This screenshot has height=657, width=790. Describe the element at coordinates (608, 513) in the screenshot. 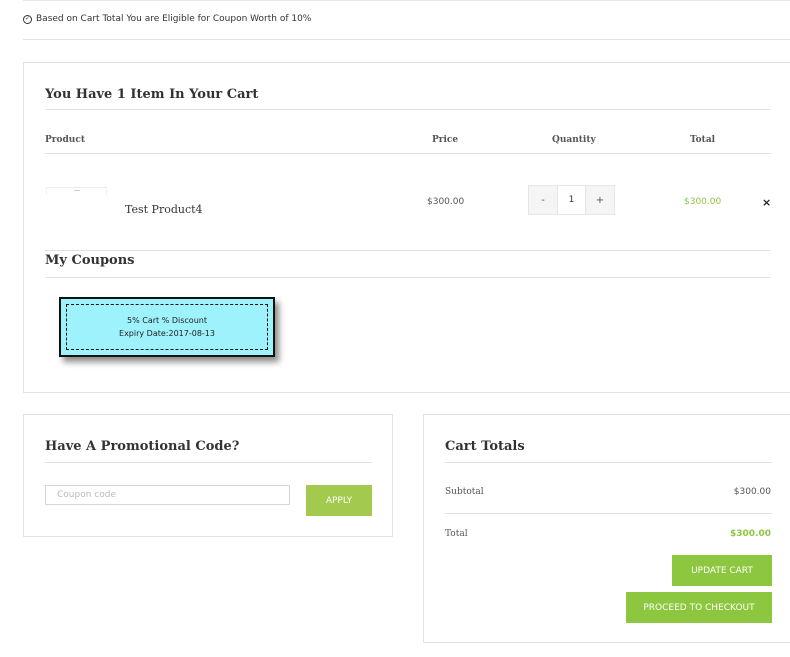

I see `subtotal-divider` at that location.